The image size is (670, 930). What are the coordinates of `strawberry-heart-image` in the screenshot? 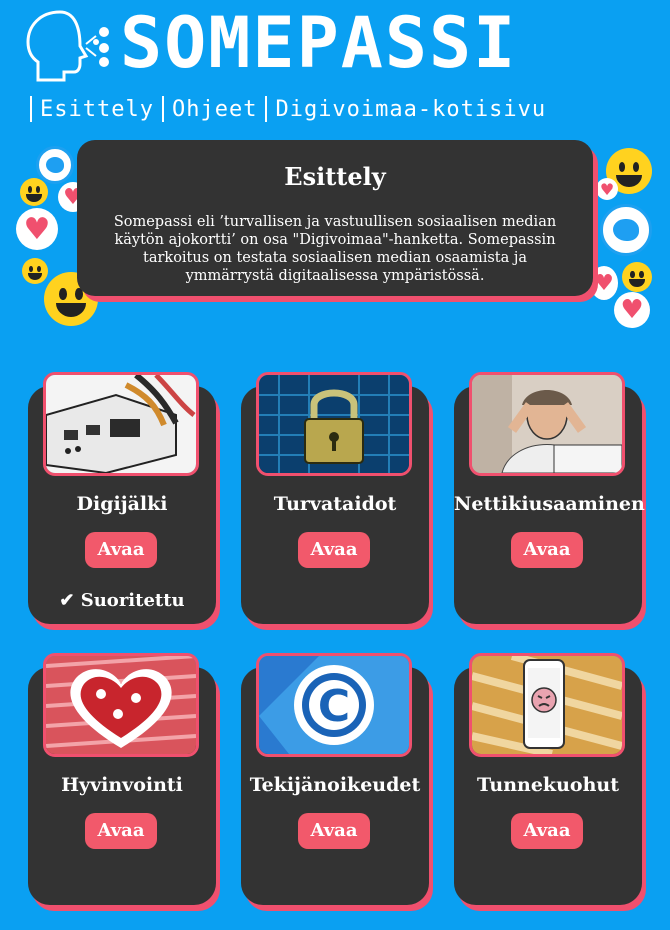 It's located at (121, 705).